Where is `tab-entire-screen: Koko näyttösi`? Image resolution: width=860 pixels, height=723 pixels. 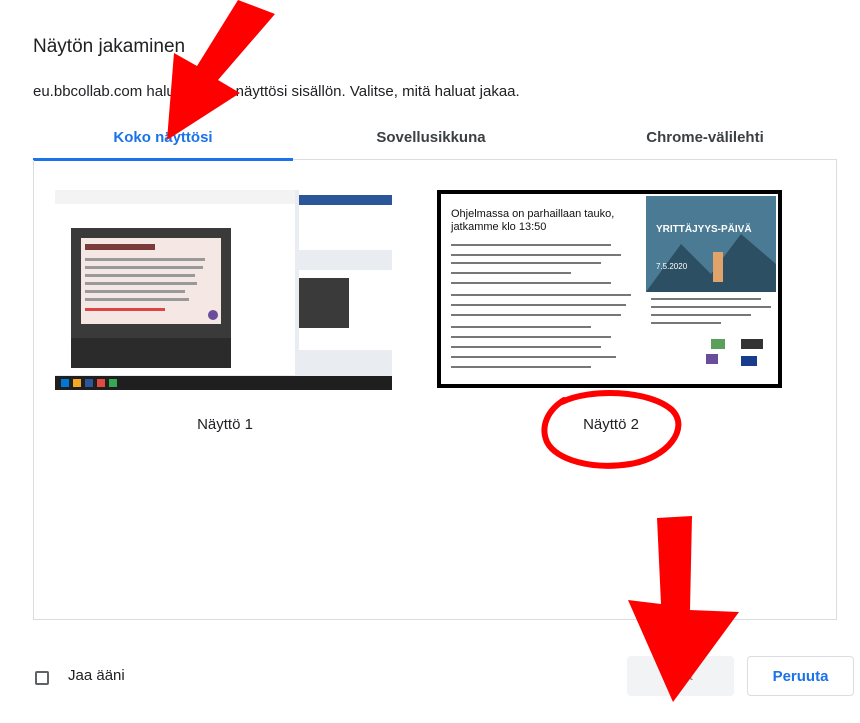
tab-entire-screen: Koko näyttösi is located at coordinates (163, 138).